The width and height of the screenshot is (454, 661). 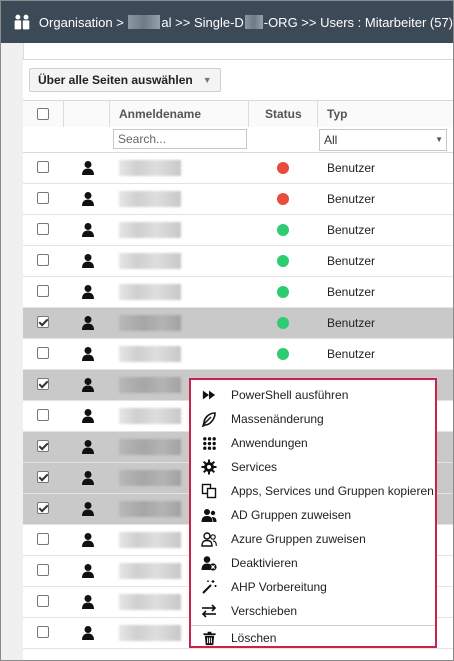 I want to click on breadcrumb-users: -ORG >> Users : Mitarbeiter (57), so click(x=358, y=22).